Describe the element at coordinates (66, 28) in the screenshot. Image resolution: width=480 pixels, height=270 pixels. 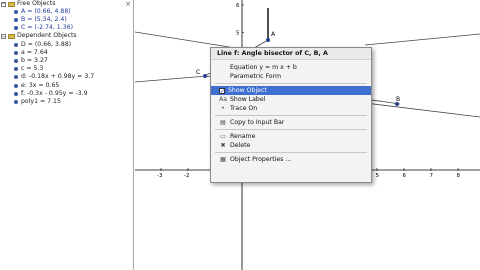
I see `list-item: C = (-2.74, 1.36)` at that location.